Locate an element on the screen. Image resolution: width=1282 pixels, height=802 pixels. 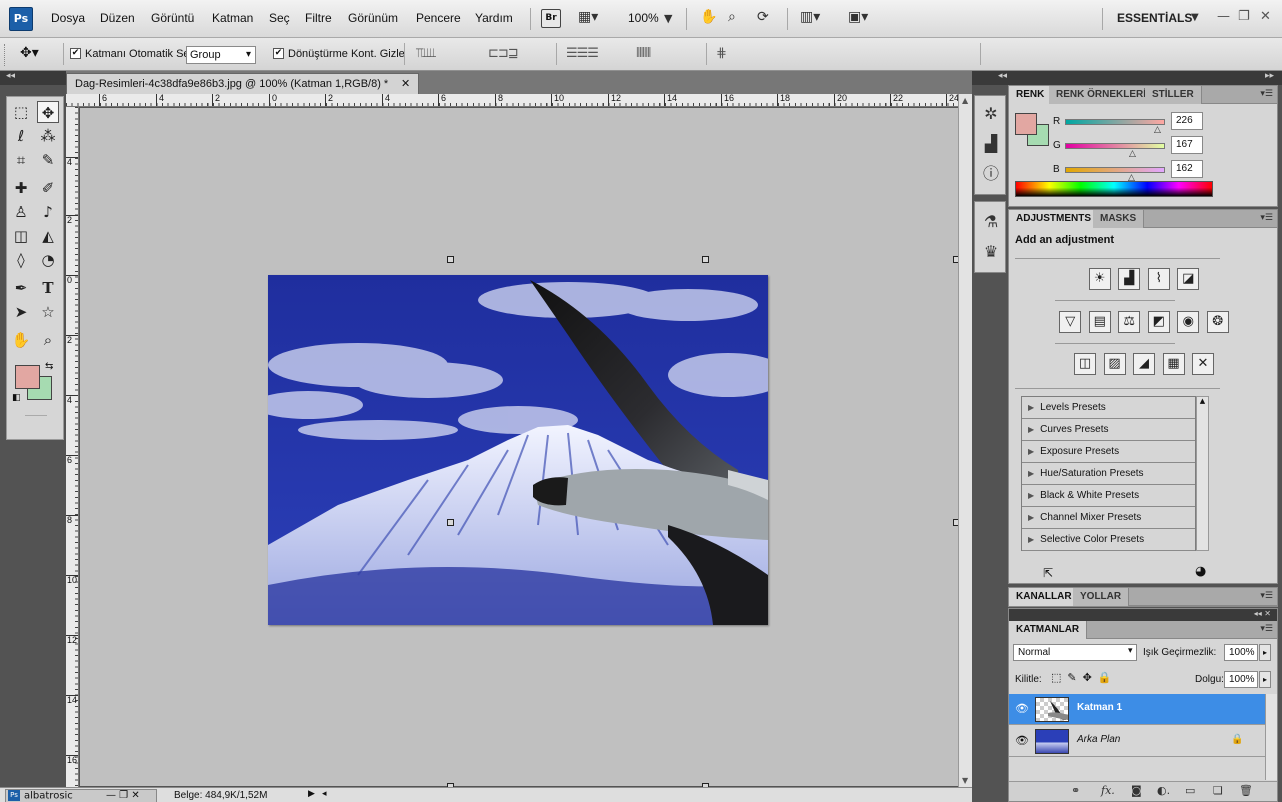
tab-kanallar: KANALLAR is located at coordinates (1044, 597).